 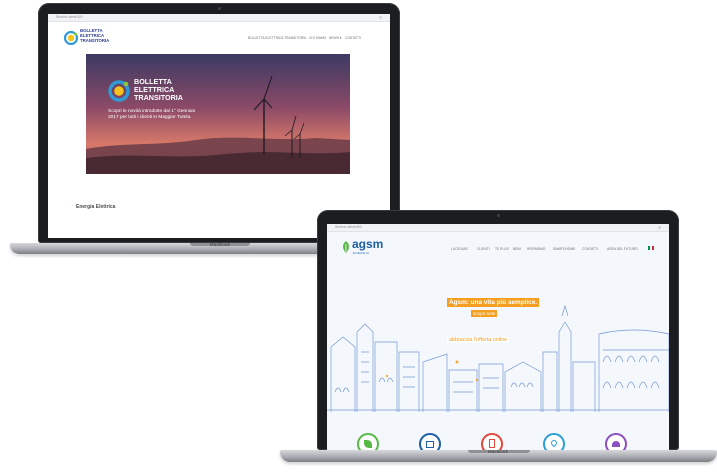 I want to click on people-icon, so click(x=616, y=444).